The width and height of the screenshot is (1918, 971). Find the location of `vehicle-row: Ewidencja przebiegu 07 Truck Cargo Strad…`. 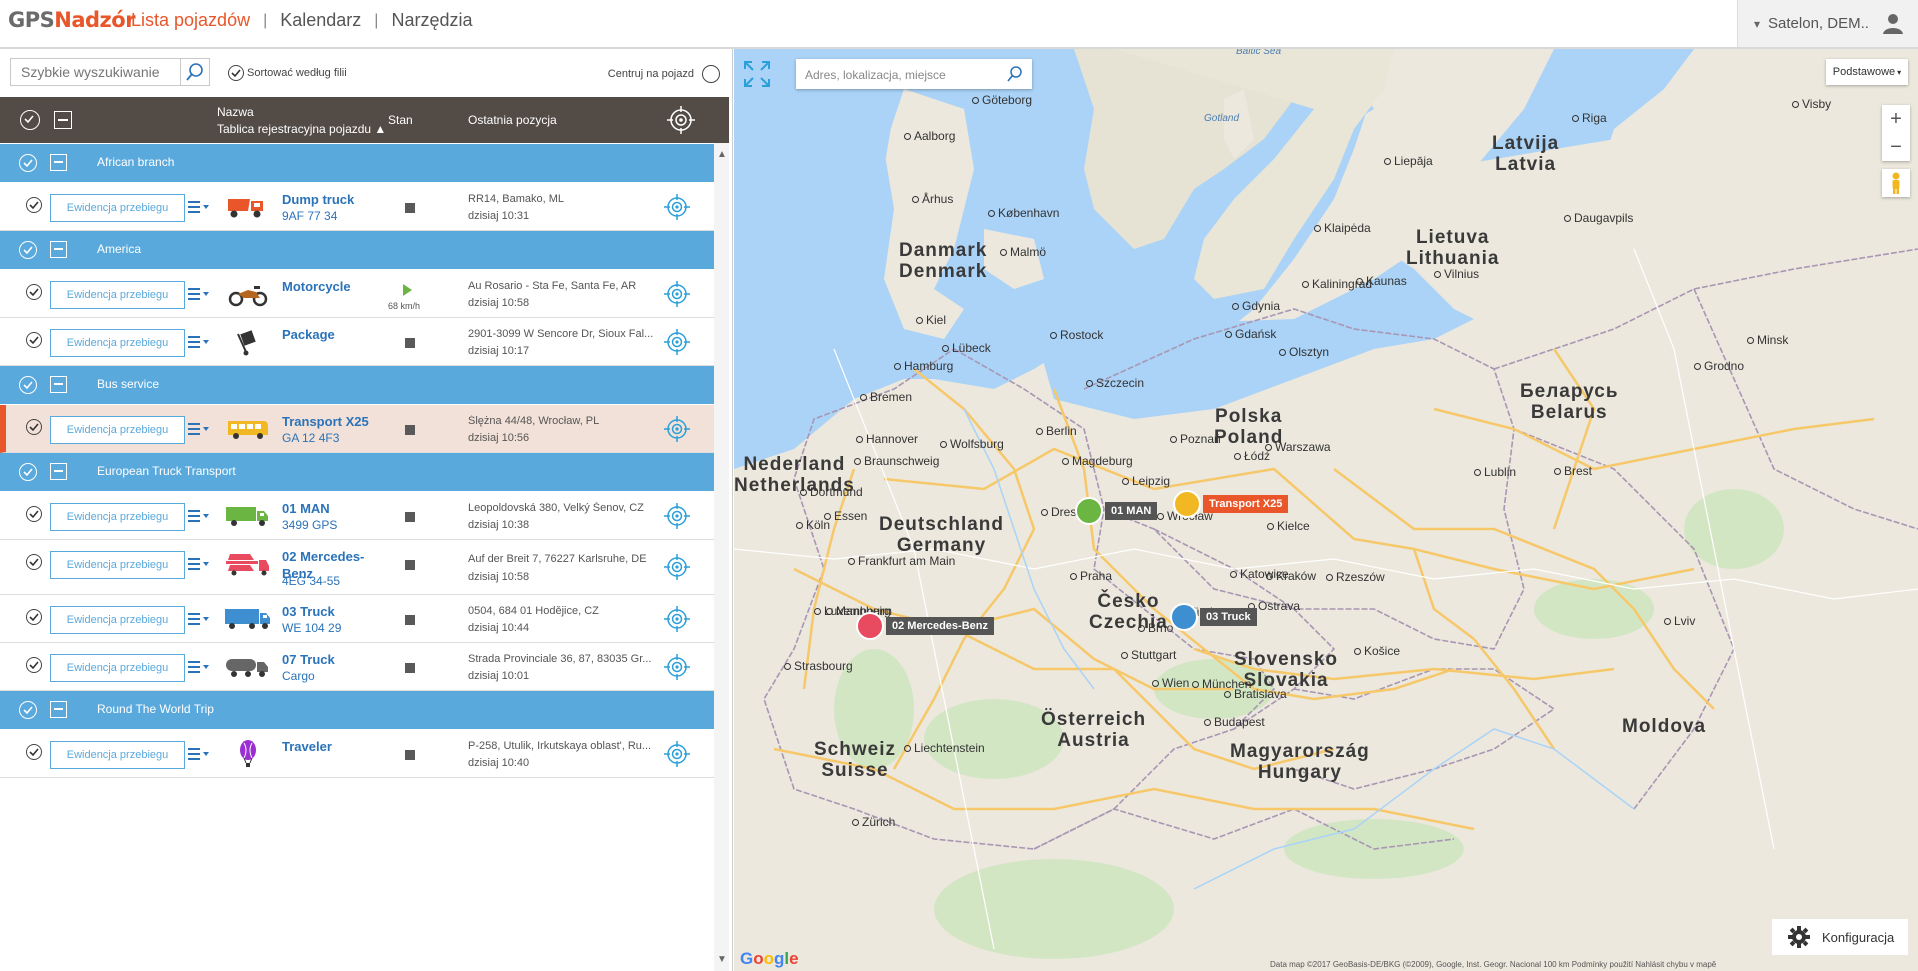

vehicle-row: Ewidencja przebiegu 07 Truck Cargo Strad… is located at coordinates (357, 667).